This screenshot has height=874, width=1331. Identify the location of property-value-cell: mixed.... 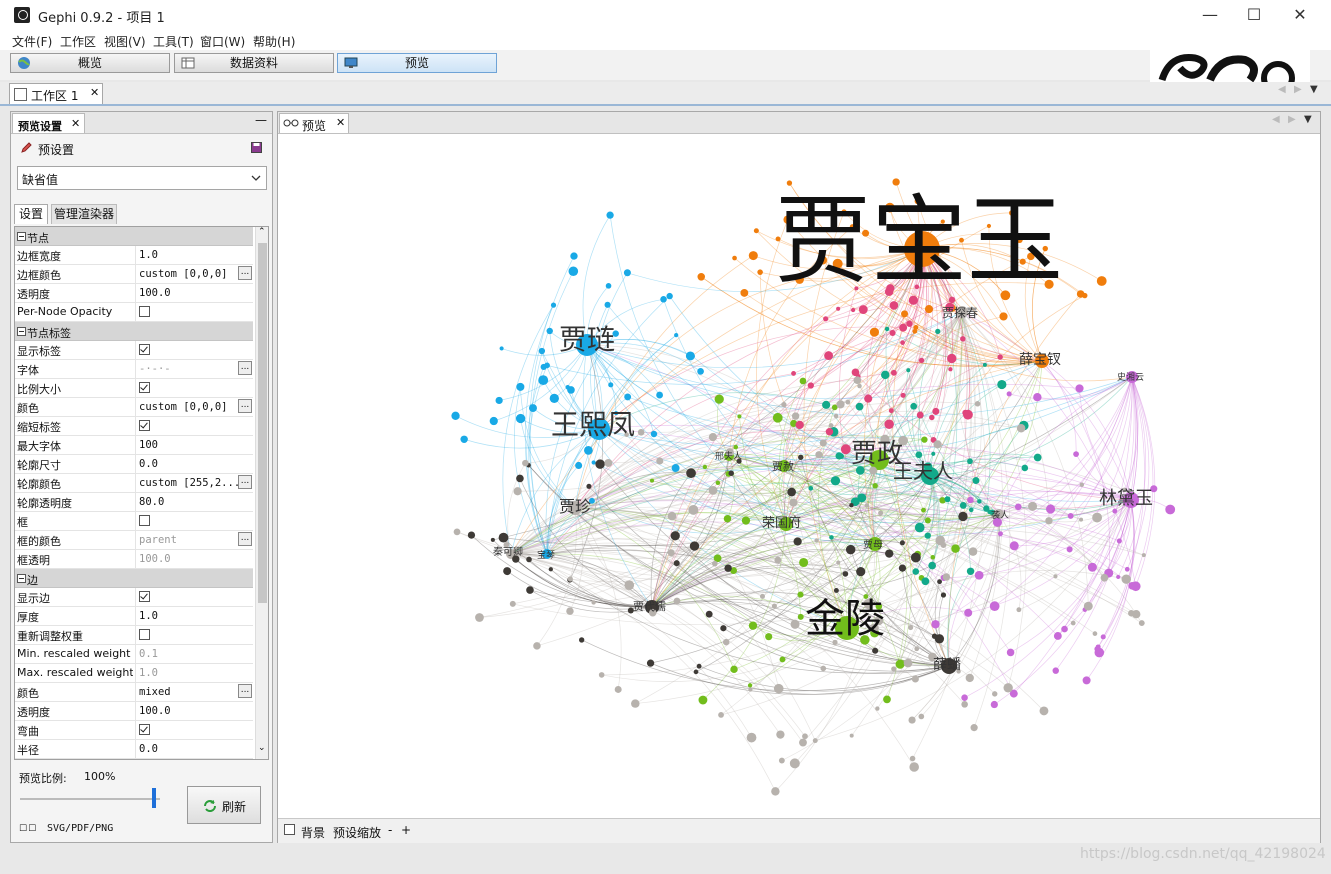
(194, 692).